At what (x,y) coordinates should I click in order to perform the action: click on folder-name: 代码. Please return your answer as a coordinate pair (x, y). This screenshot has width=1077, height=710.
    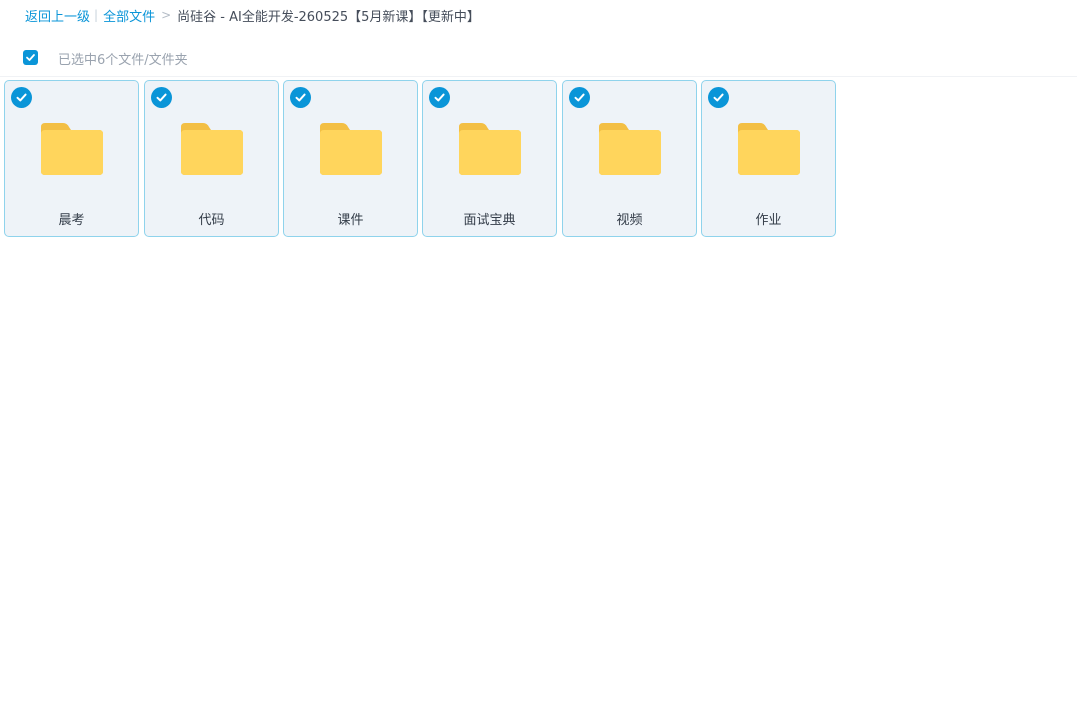
    Looking at the image, I should click on (211, 220).